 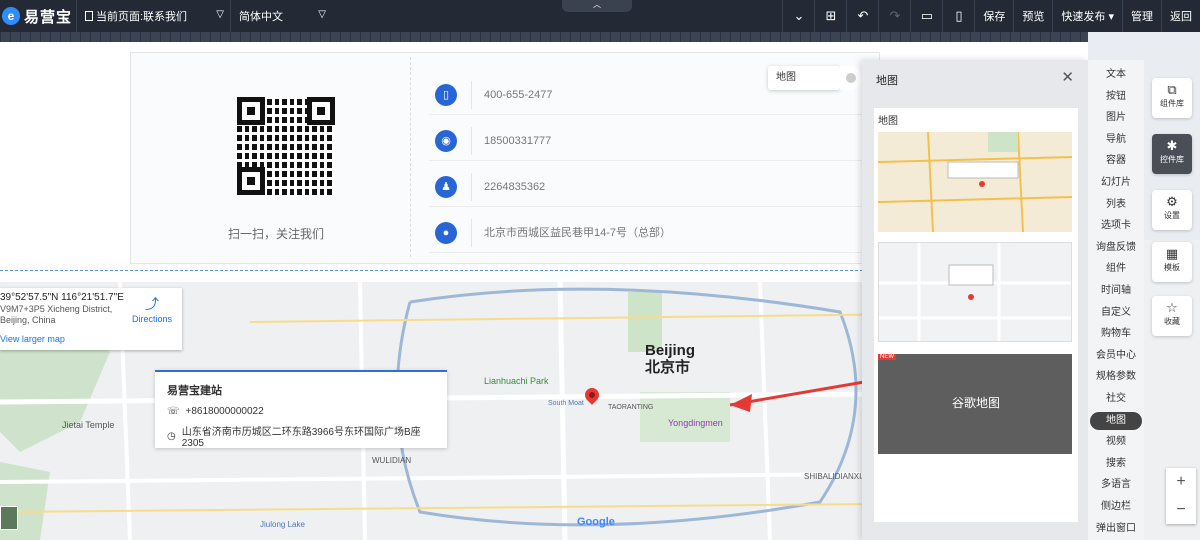 I want to click on larger-map-link: View larger map, so click(x=91, y=339).